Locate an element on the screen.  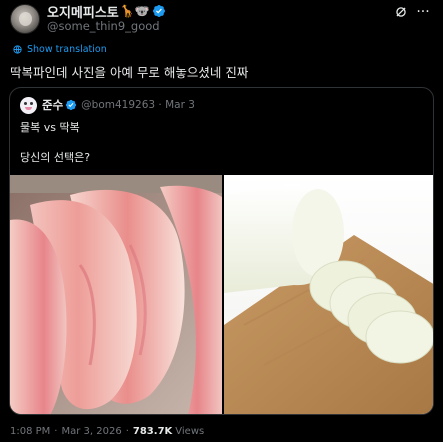
quoted-handle-text: @bom419263 is located at coordinates (118, 105).